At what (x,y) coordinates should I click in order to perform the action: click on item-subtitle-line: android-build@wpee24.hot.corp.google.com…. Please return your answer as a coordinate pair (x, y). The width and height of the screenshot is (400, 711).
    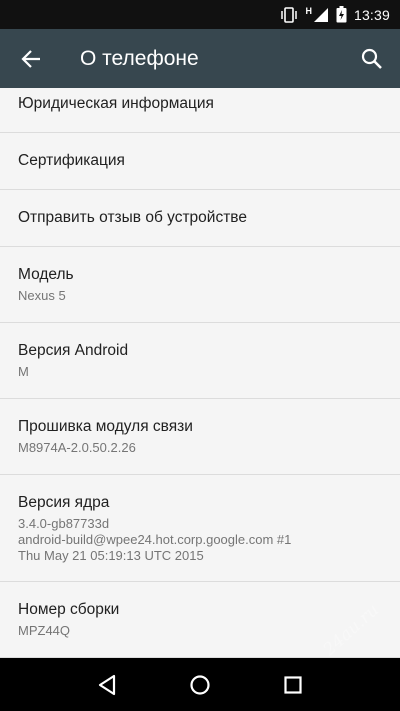
    Looking at the image, I should click on (155, 539).